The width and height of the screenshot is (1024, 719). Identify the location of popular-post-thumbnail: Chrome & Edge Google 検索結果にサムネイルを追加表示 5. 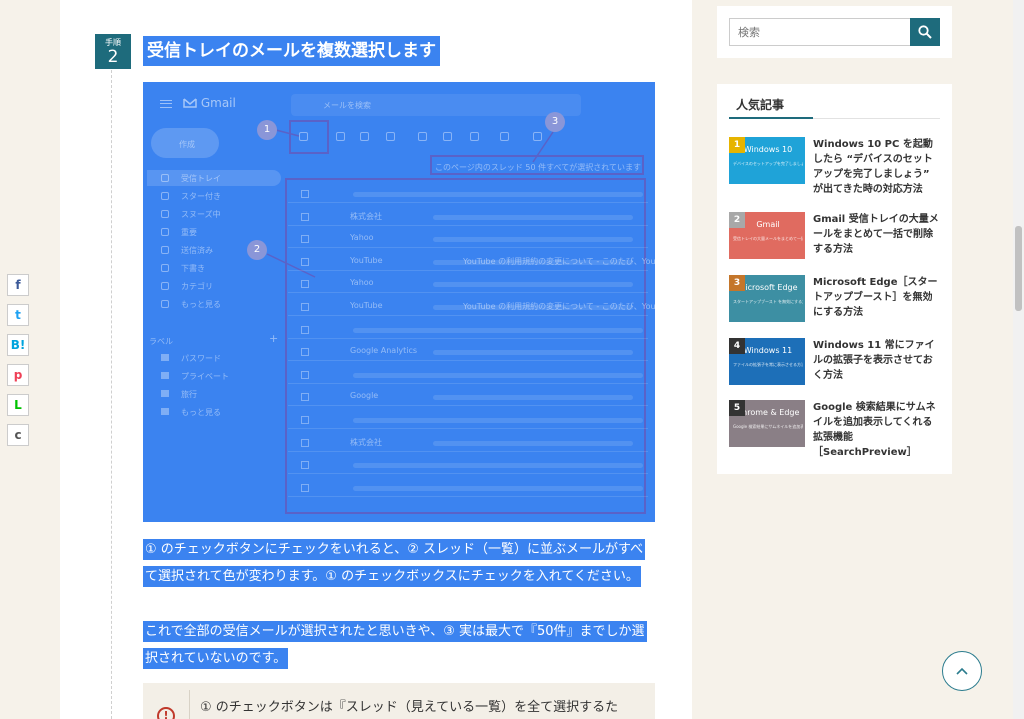
(767, 423).